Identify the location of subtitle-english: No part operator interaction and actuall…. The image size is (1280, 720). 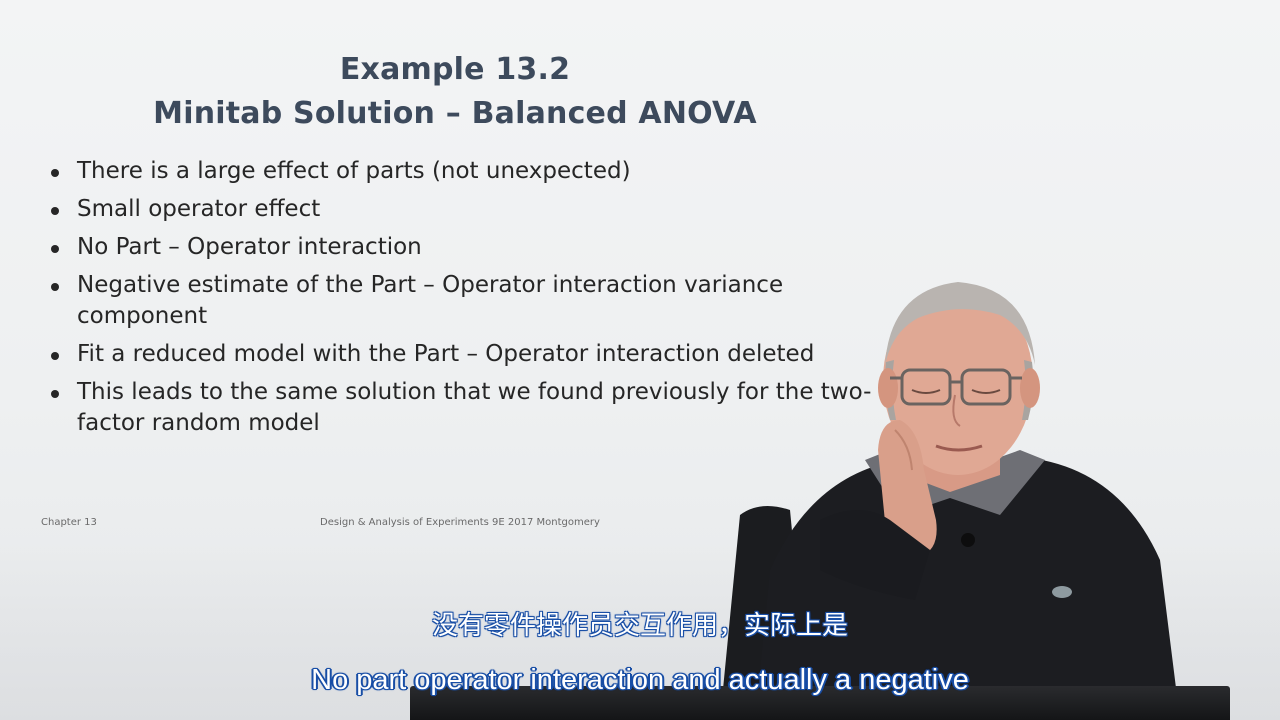
(640, 680).